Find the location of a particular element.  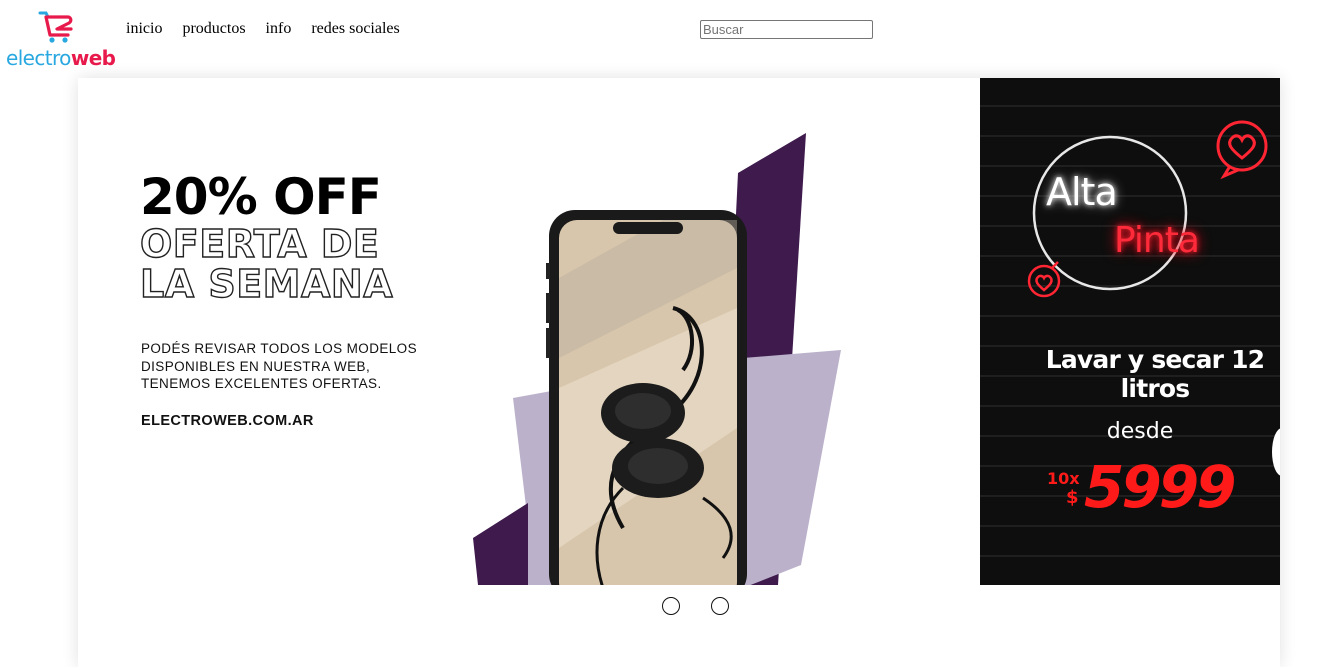

nav-link-inicio: inicio is located at coordinates (144, 29).